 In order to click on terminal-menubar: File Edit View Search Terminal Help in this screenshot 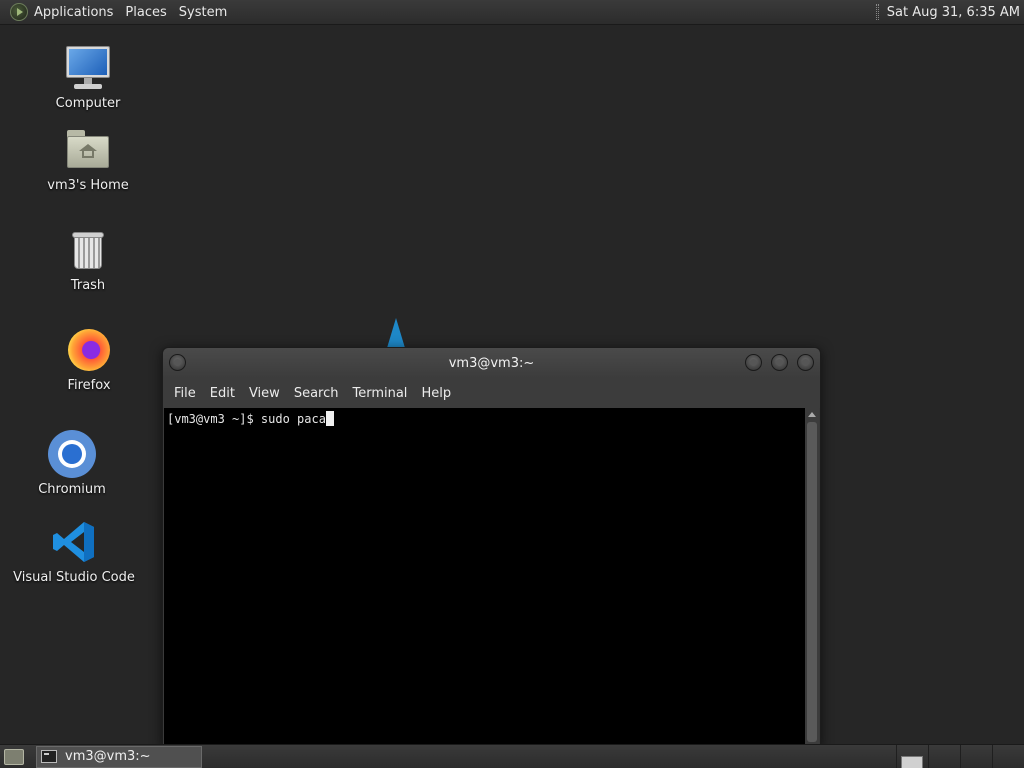, I will do `click(491, 393)`.